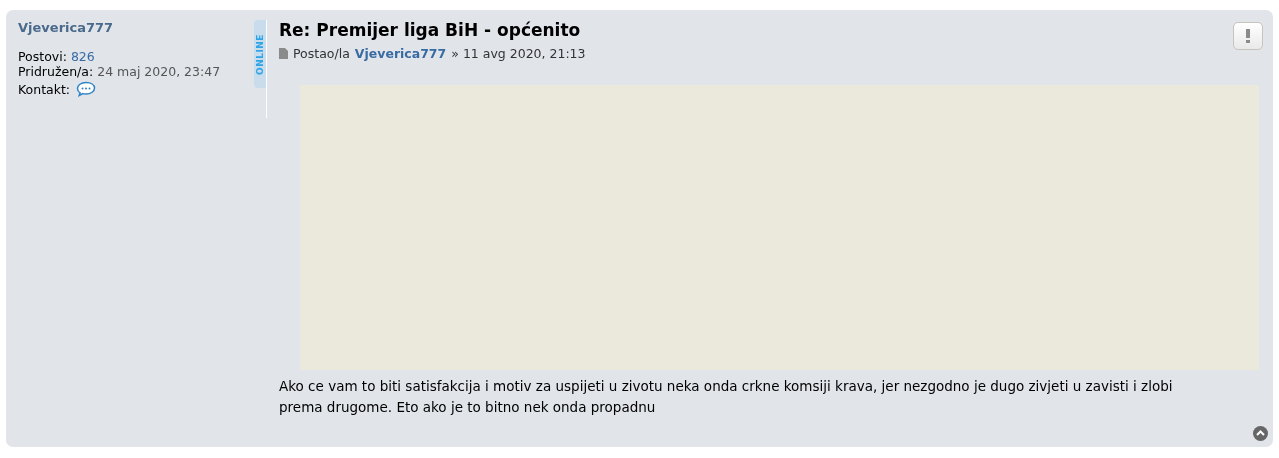 This screenshot has height=458, width=1279. I want to click on back-to-top-button, so click(1260, 433).